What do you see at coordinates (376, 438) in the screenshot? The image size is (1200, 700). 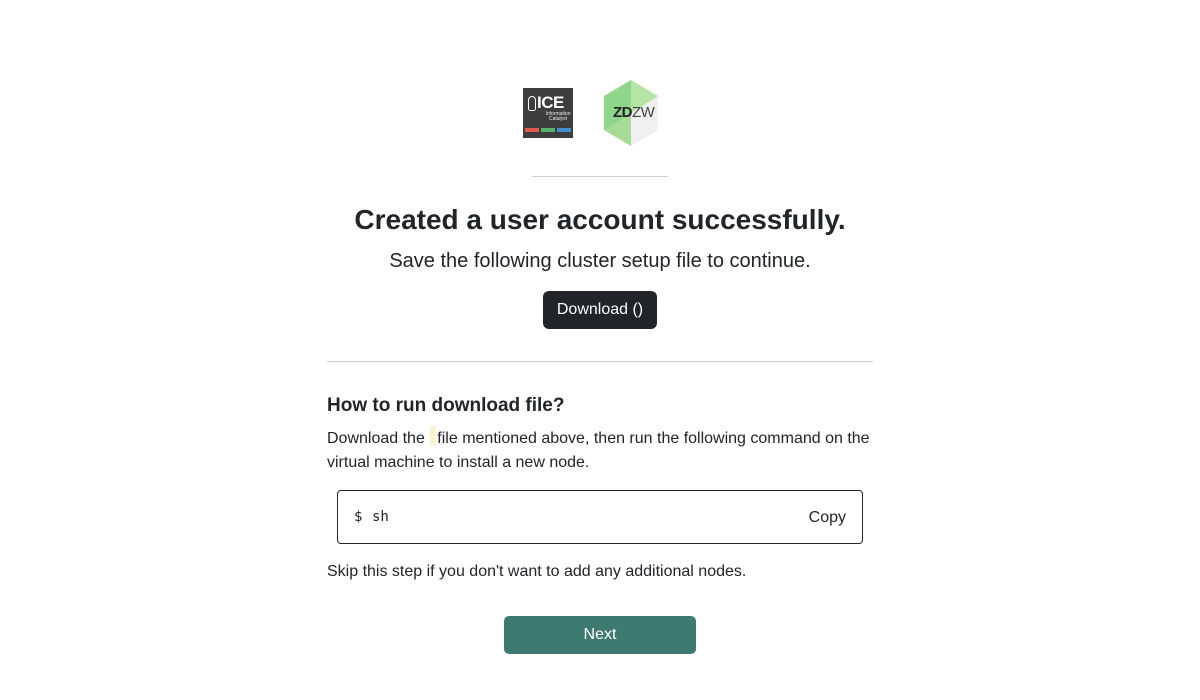 I see `howto-text-before: Download the` at bounding box center [376, 438].